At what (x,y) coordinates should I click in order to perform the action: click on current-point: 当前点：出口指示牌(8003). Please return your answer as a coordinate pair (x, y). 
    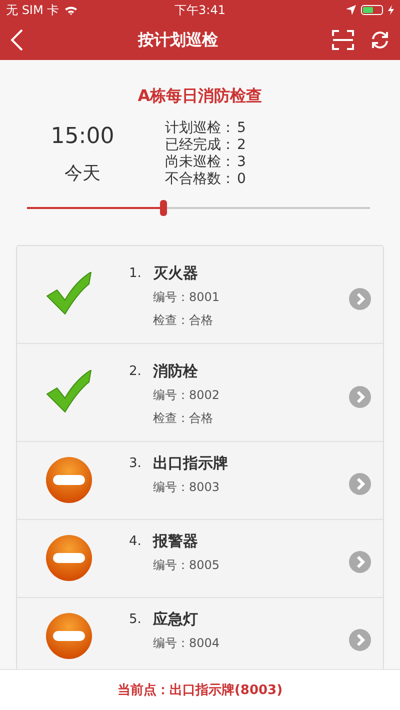
    Looking at the image, I should click on (200, 690).